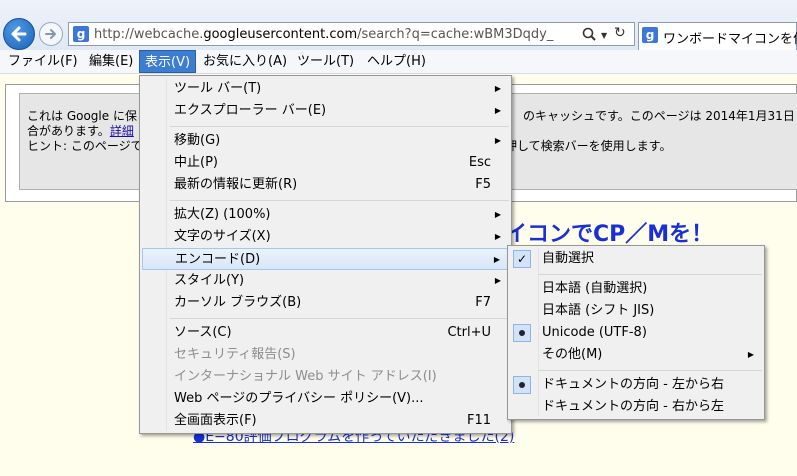  Describe the element at coordinates (636, 311) in the screenshot. I see `menu-item-japanese-sjis: 日本語 (シフト JIS)` at that location.